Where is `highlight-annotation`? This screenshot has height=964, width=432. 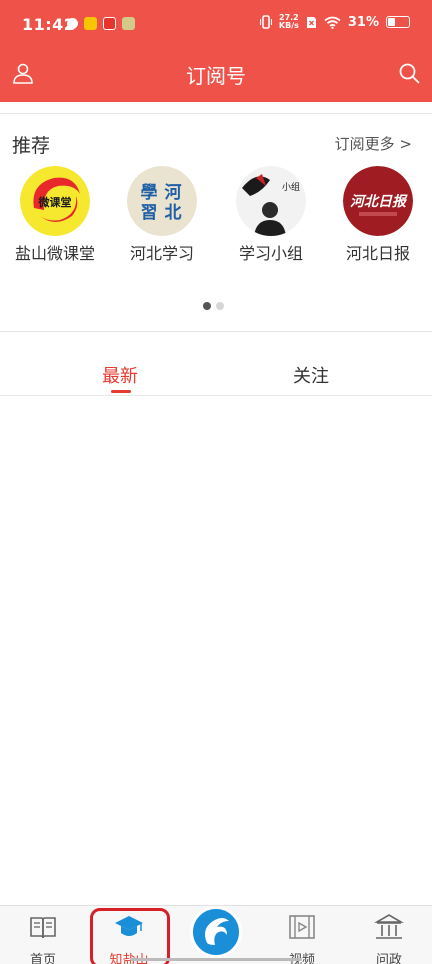
highlight-annotation is located at coordinates (130, 936).